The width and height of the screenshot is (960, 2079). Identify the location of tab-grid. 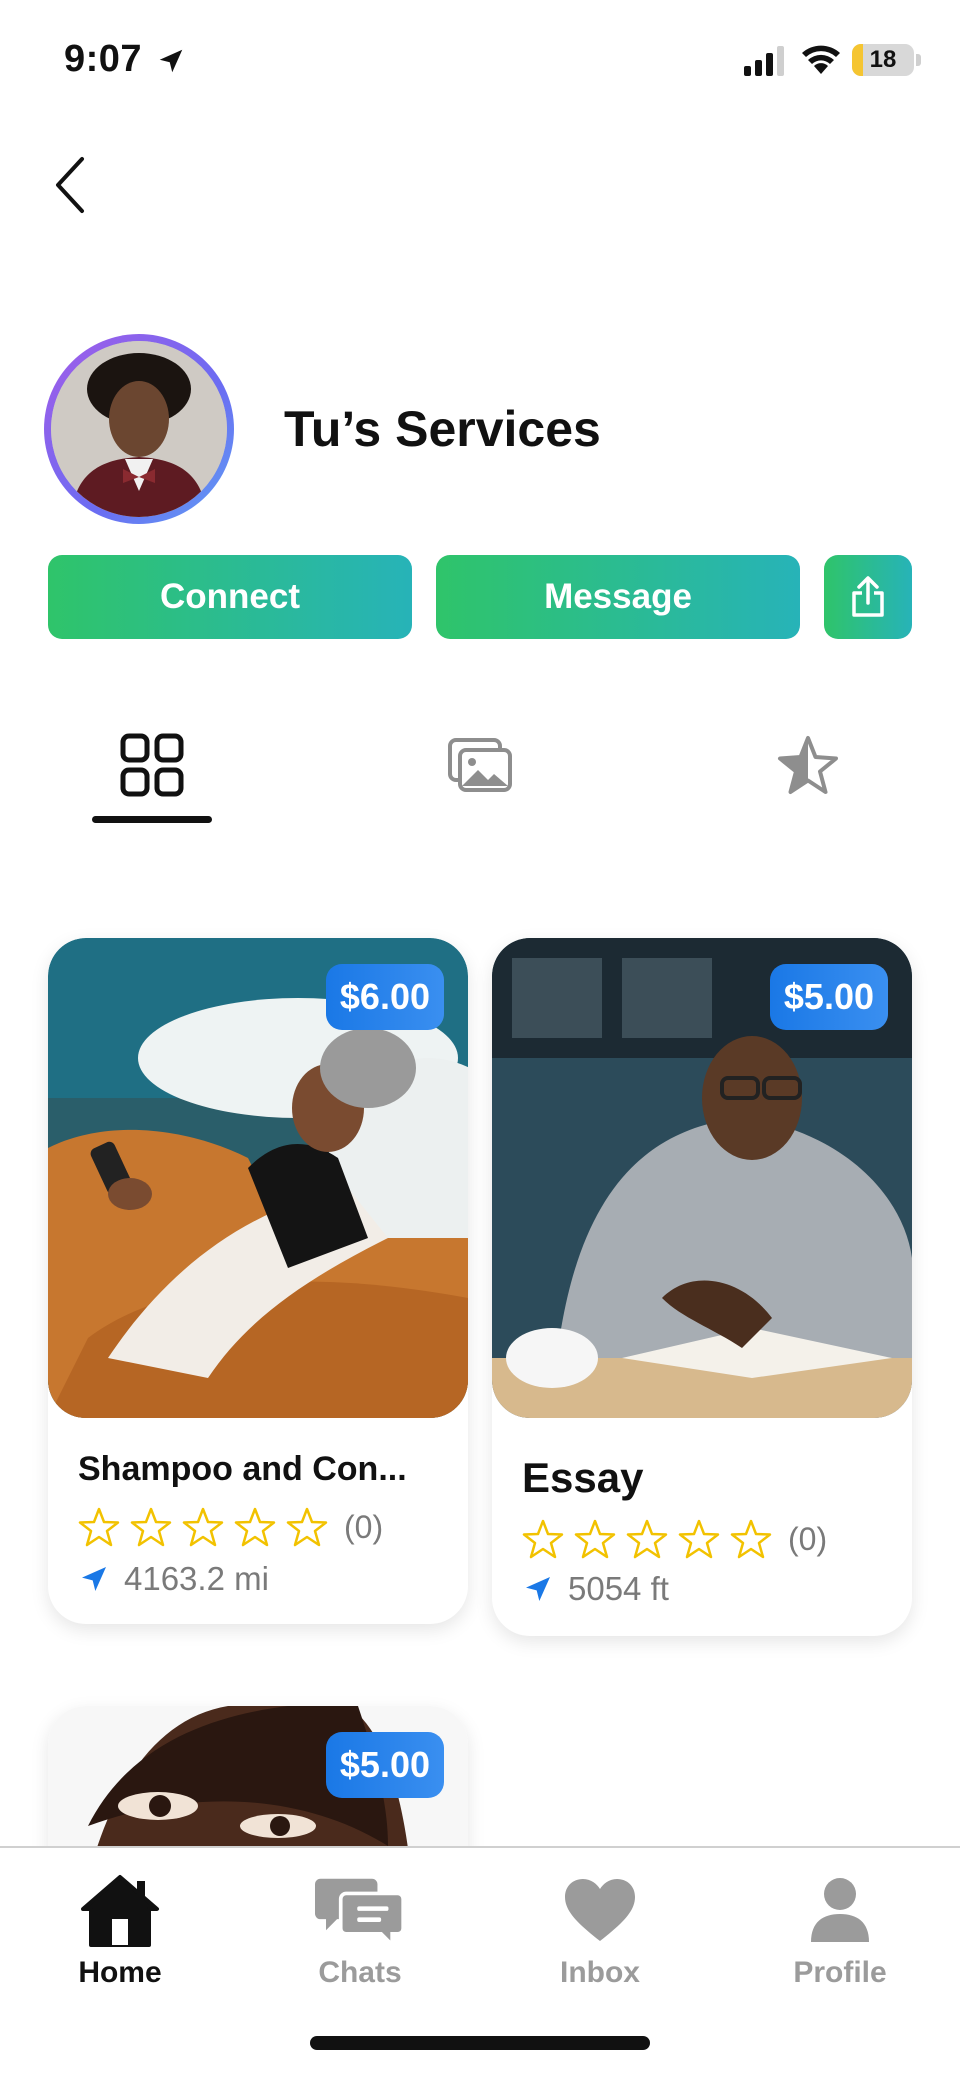
(152, 765).